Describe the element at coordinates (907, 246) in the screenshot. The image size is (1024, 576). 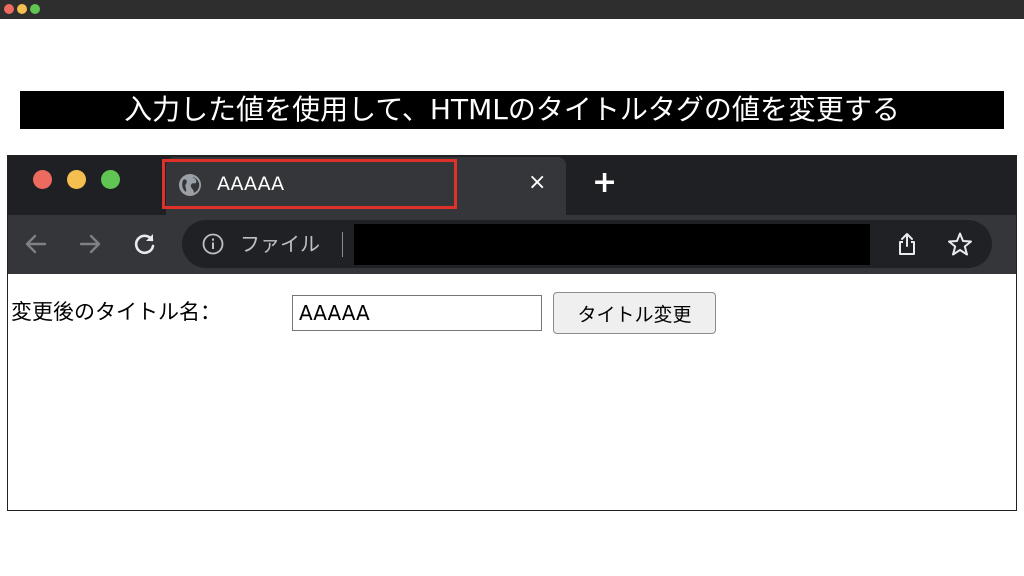
I see `share-icon` at that location.